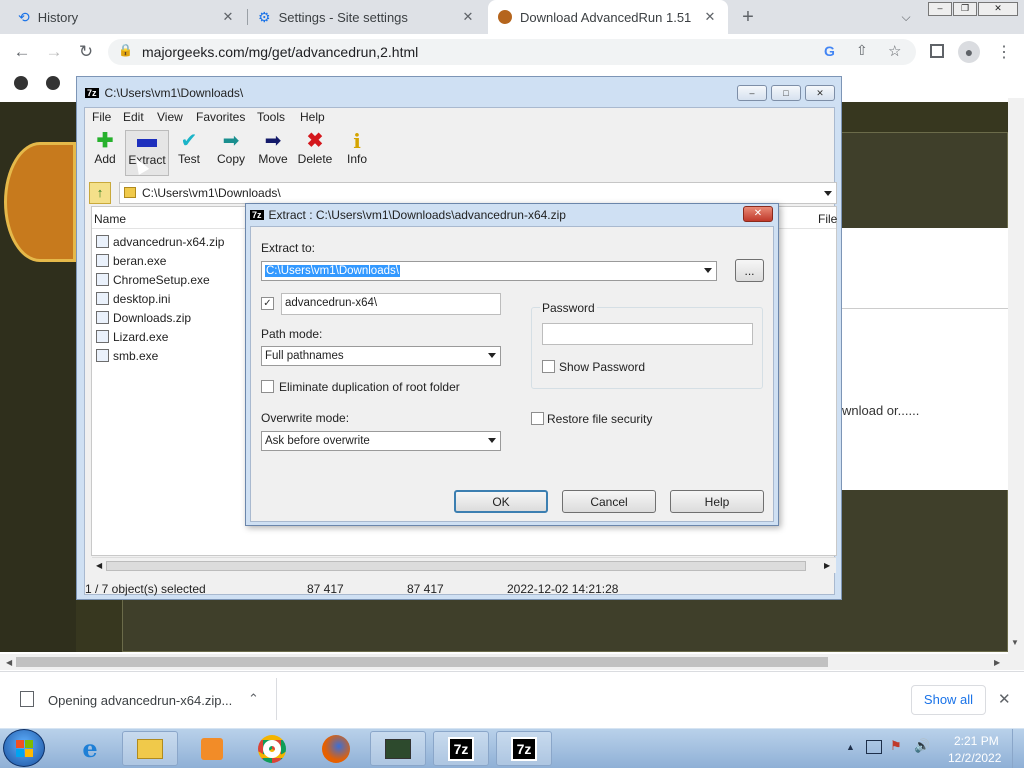 The width and height of the screenshot is (1024, 768). I want to click on reload-icon: ↻, so click(86, 52).